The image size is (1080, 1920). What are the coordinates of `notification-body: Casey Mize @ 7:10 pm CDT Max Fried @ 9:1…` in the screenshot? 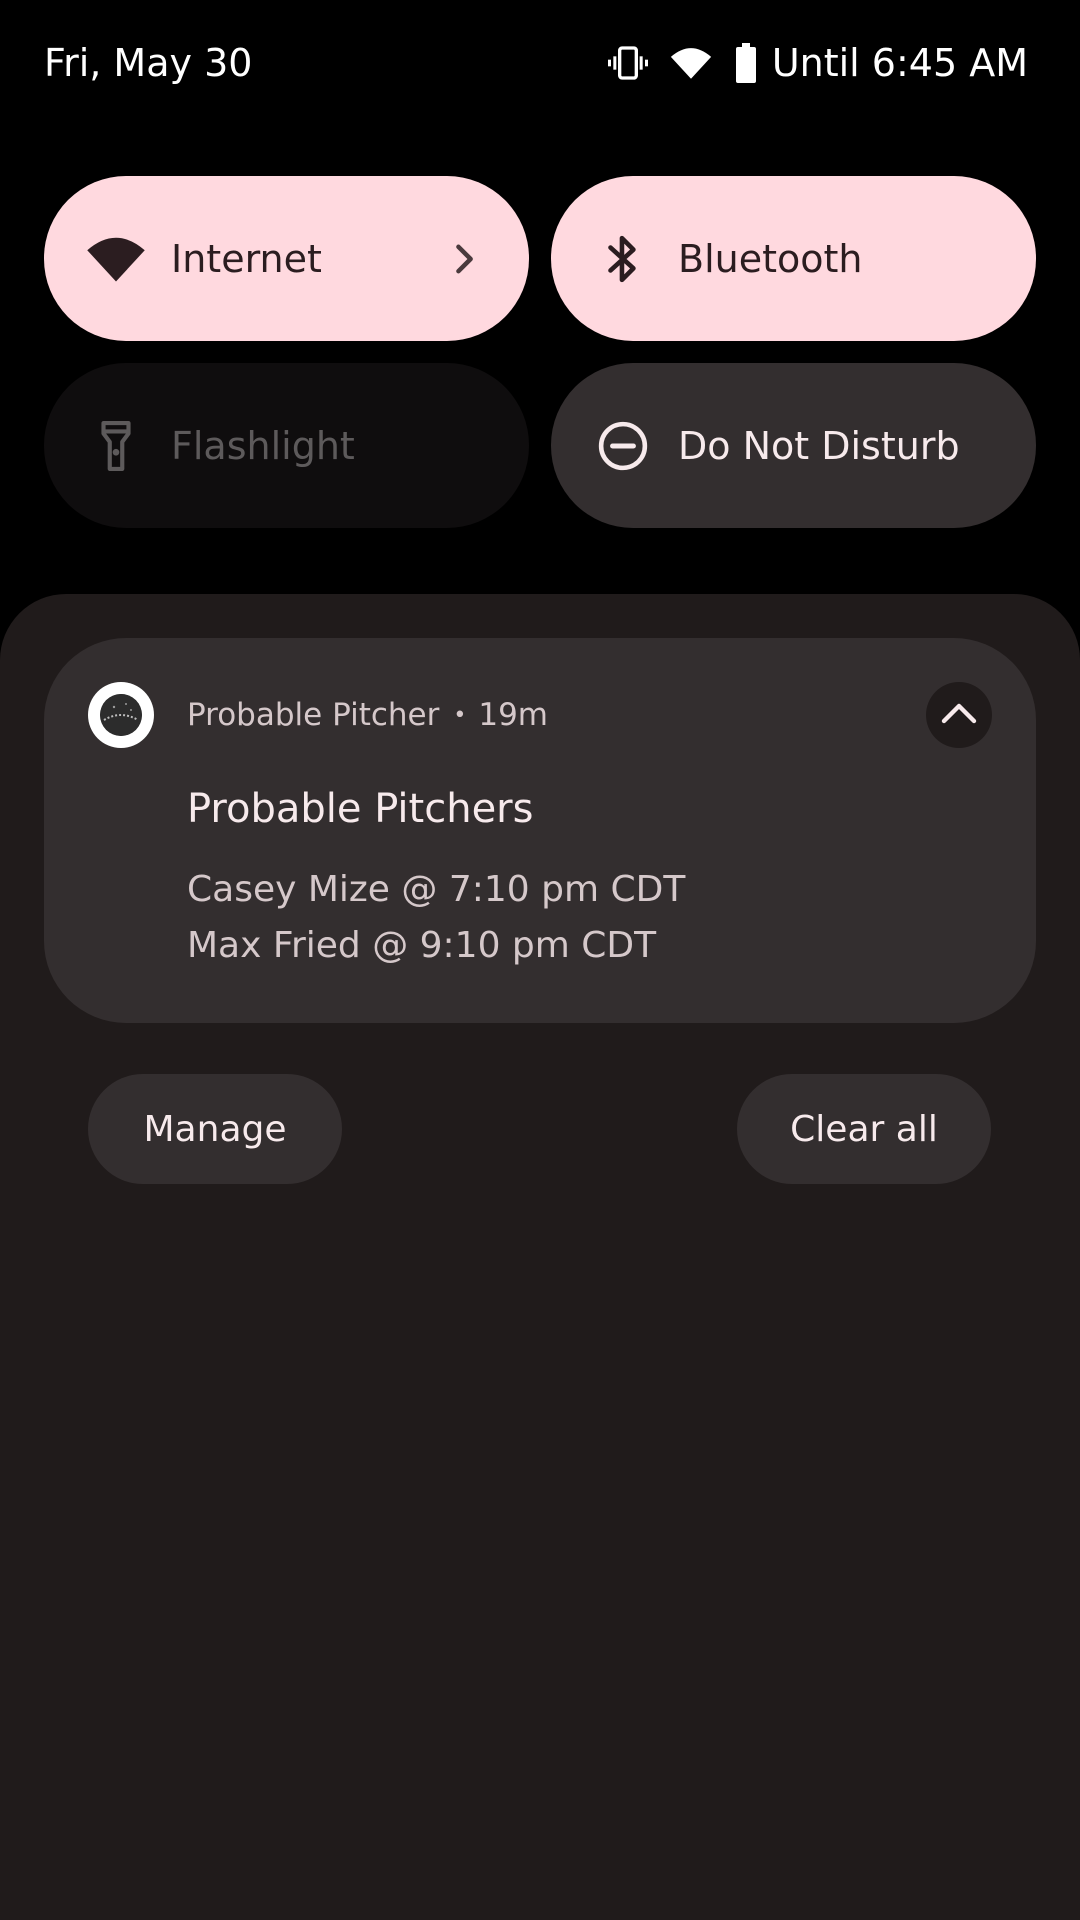 It's located at (436, 918).